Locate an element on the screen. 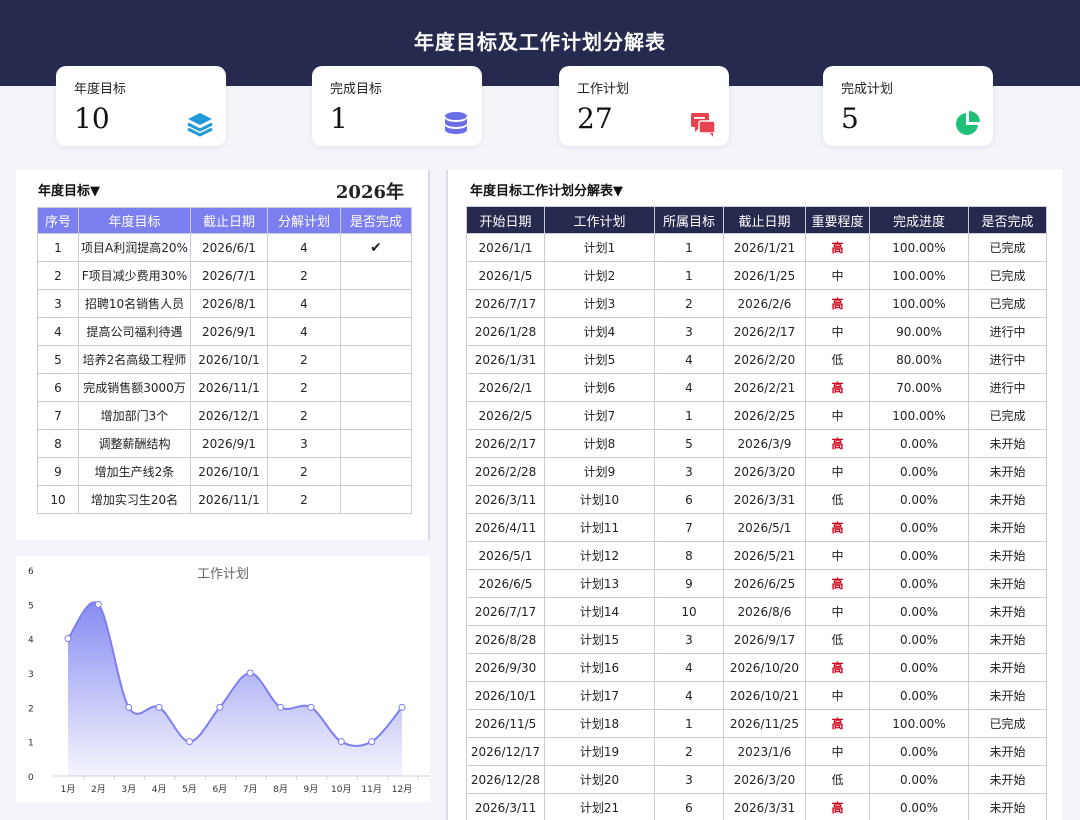 This screenshot has width=1080, height=820. table-row: 3 招聘10名销售人员 2026/8/1 4 is located at coordinates (224, 303).